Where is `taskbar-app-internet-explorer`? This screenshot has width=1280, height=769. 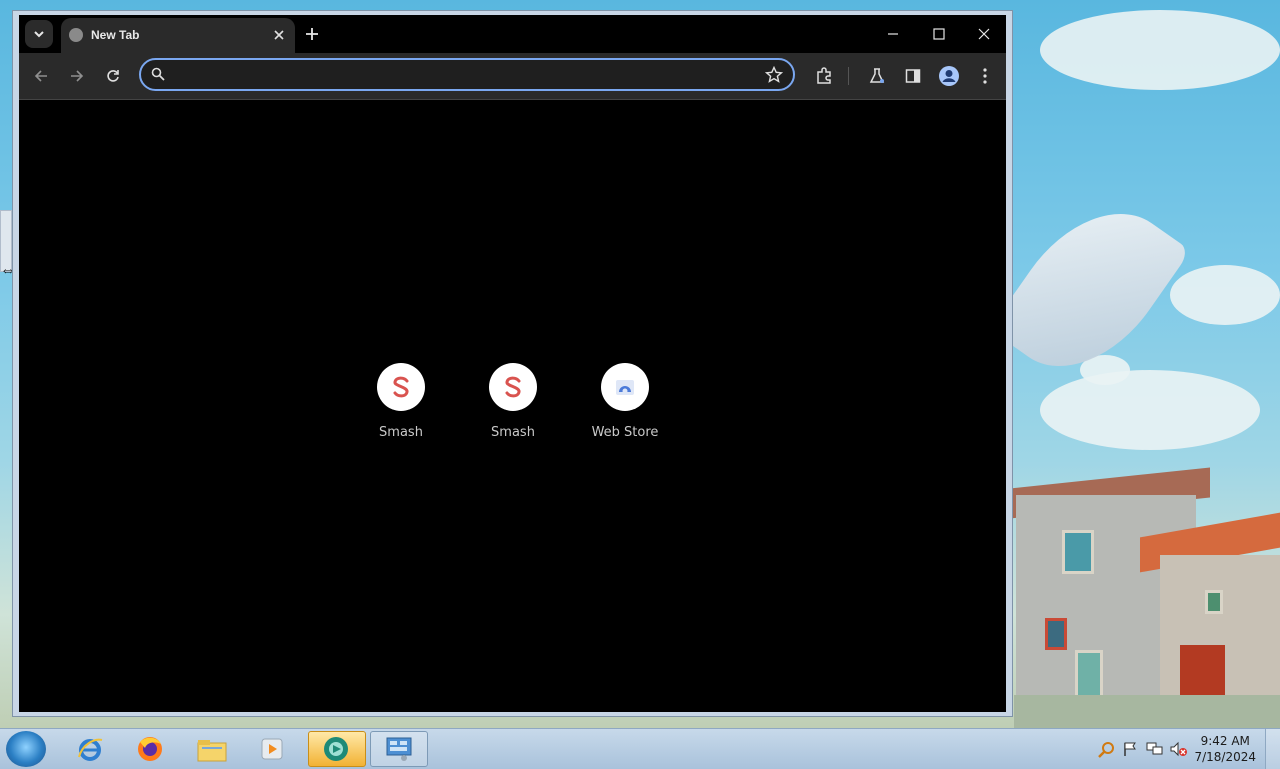
taskbar-app-internet-explorer is located at coordinates (90, 749).